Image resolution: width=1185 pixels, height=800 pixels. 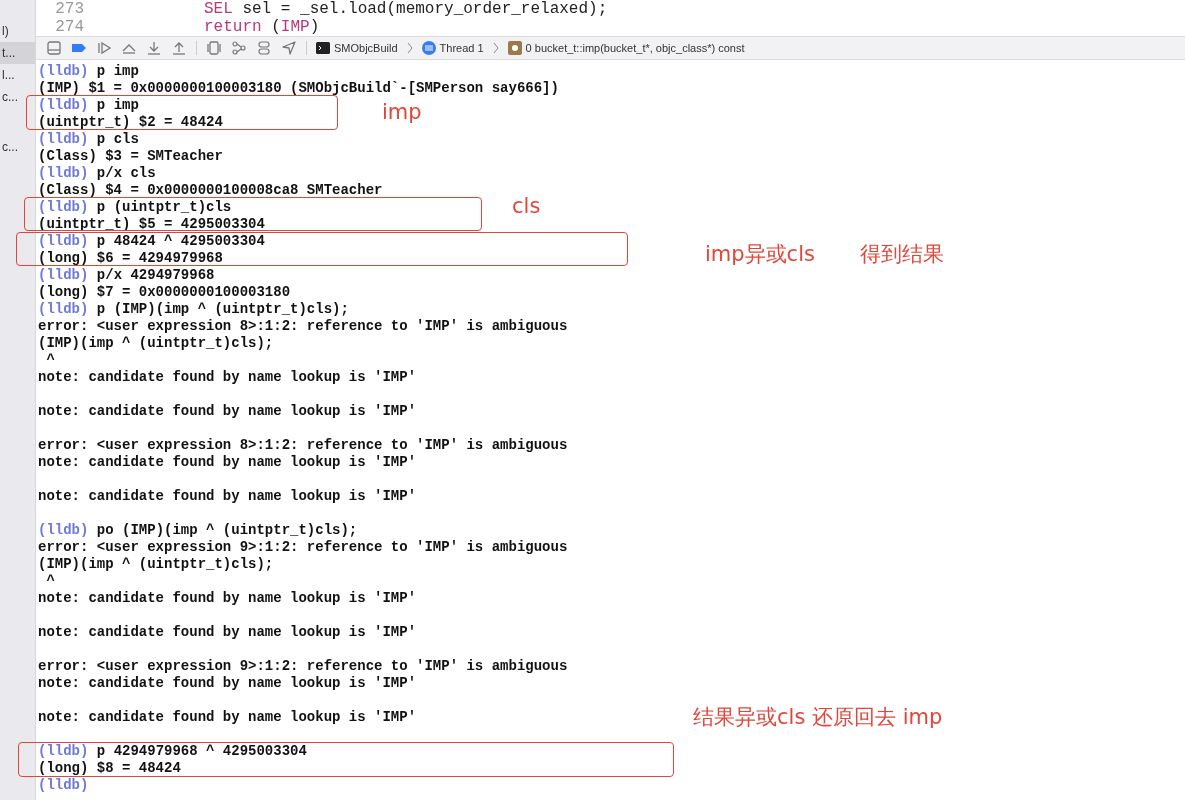 What do you see at coordinates (109, 768) in the screenshot?
I see `console-output: (long) $8 = 48424` at bounding box center [109, 768].